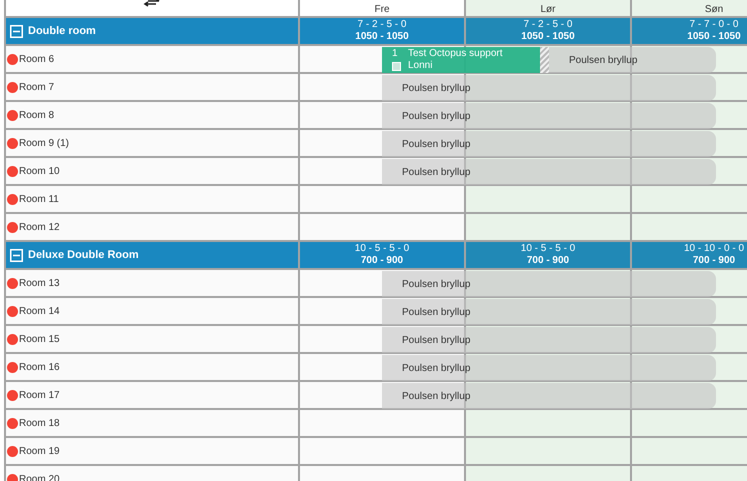 The image size is (747, 481). Describe the element at coordinates (39, 171) in the screenshot. I see `room-name: Room 10` at that location.